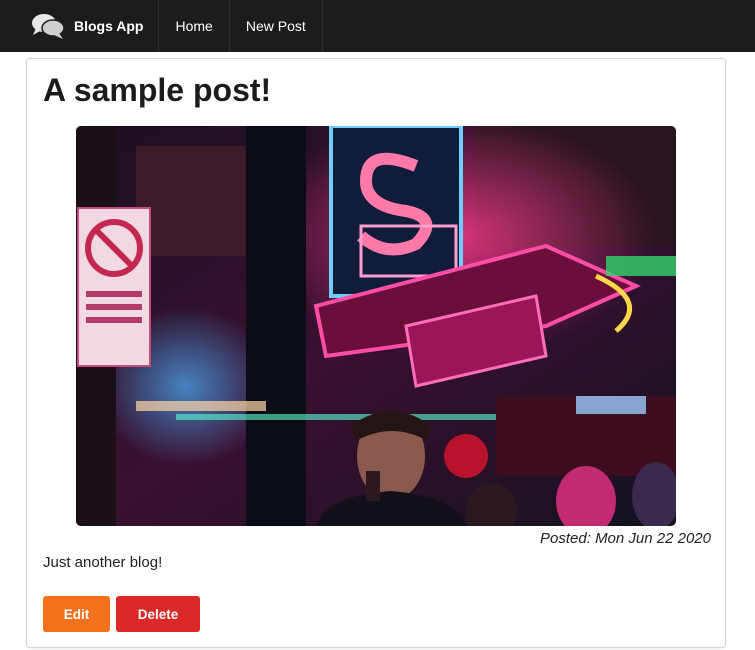 The height and width of the screenshot is (650, 755). I want to click on brand-label: Blogs App, so click(109, 26).